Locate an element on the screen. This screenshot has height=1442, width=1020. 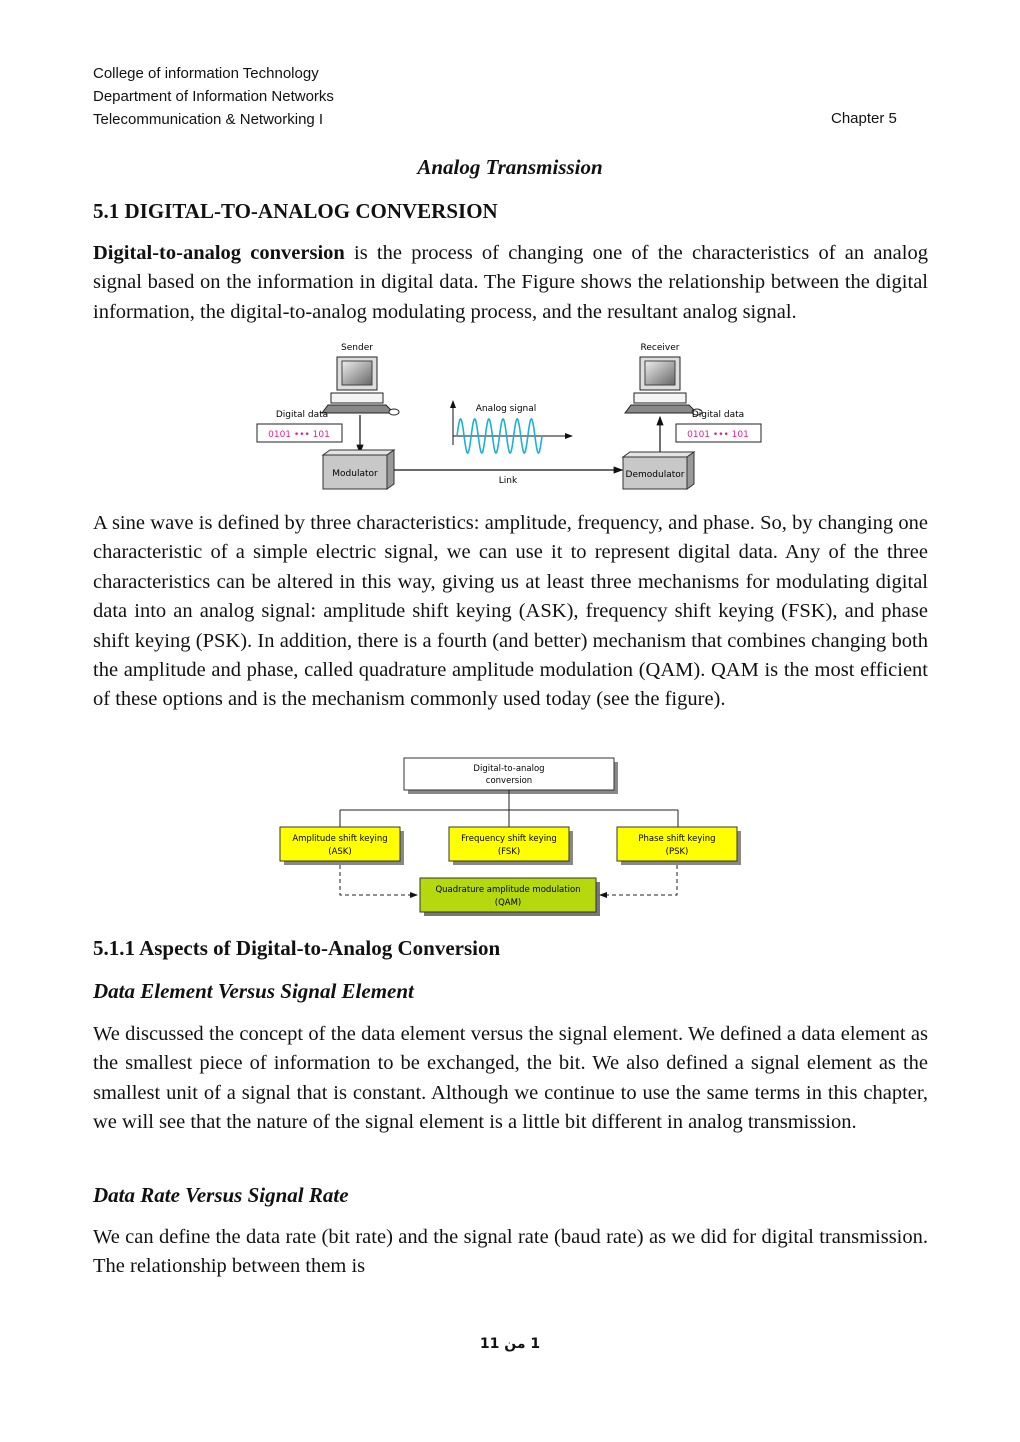
ask-label-line1: Amplitude shift keying is located at coordinates (339, 839).